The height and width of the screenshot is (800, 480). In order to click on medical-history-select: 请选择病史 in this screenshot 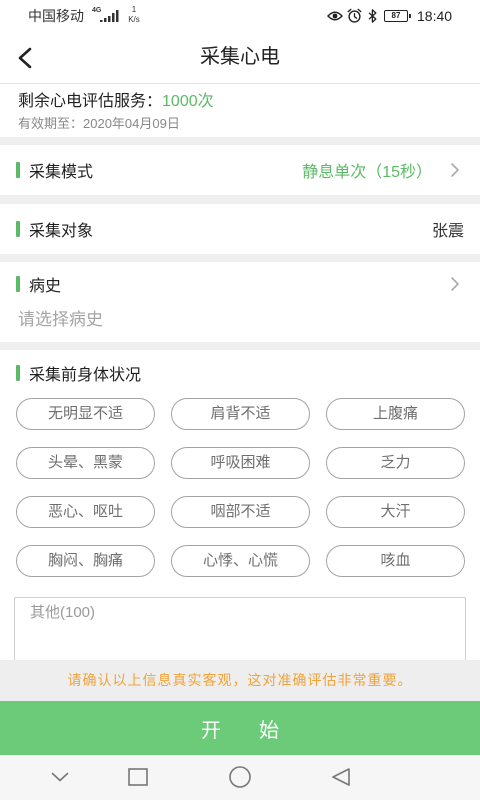, I will do `click(240, 324)`.